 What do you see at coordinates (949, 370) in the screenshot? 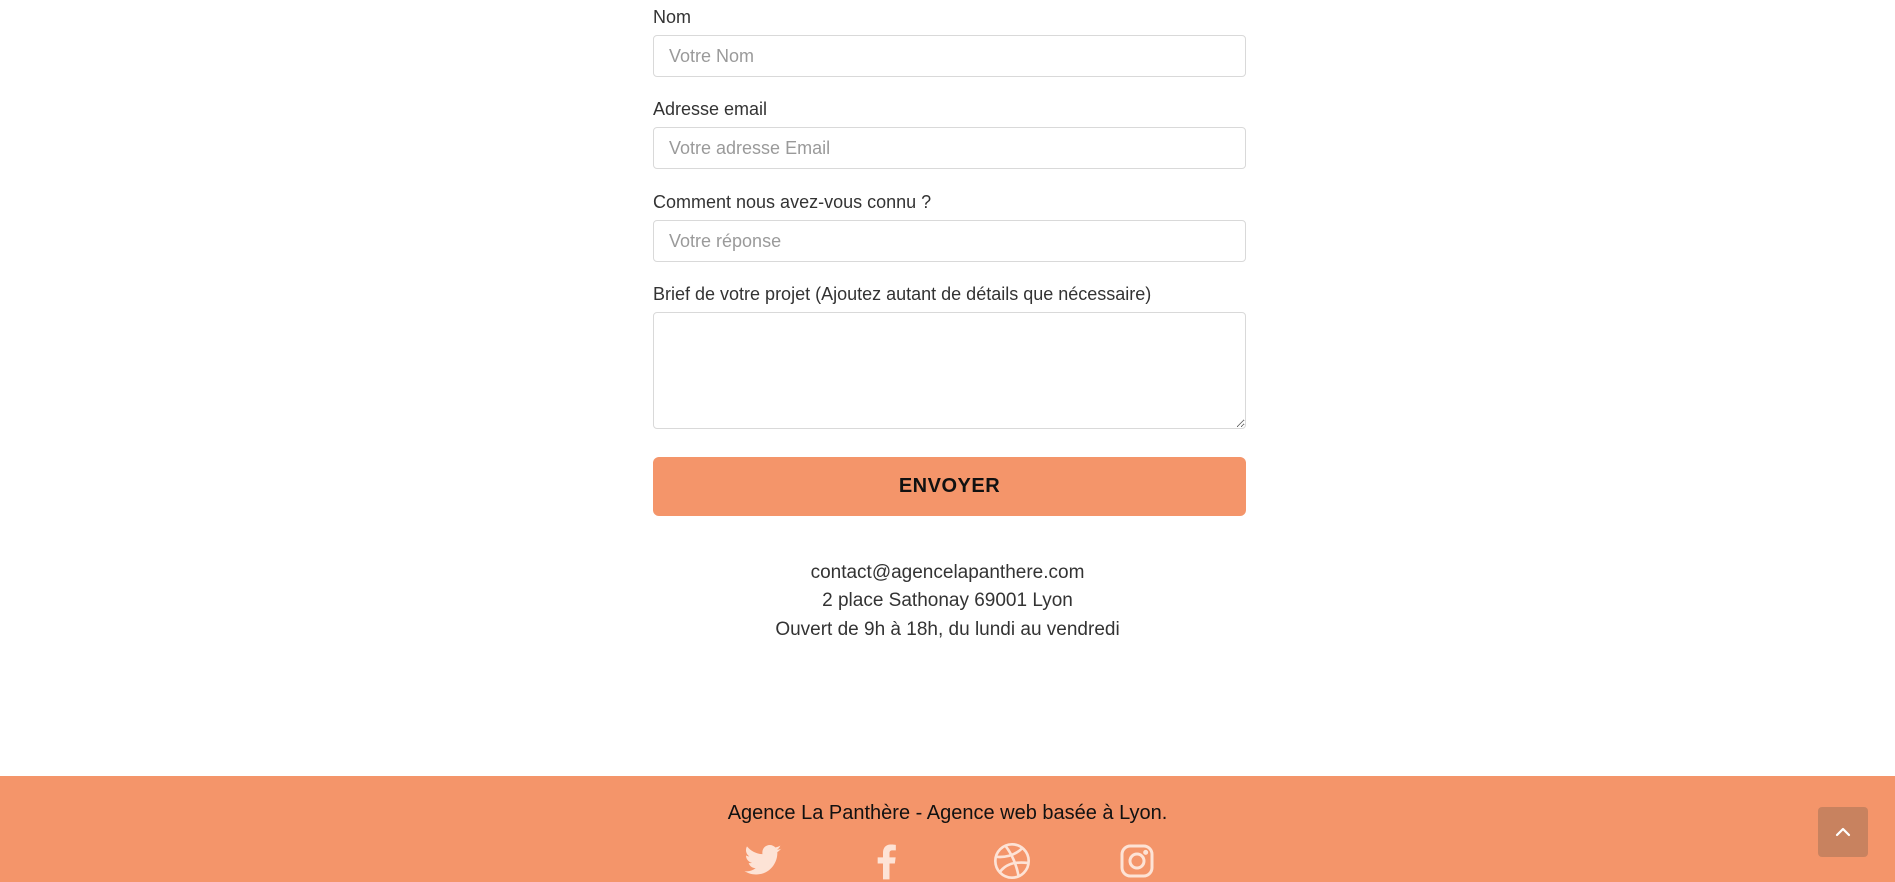
I see `brief-textarea` at bounding box center [949, 370].